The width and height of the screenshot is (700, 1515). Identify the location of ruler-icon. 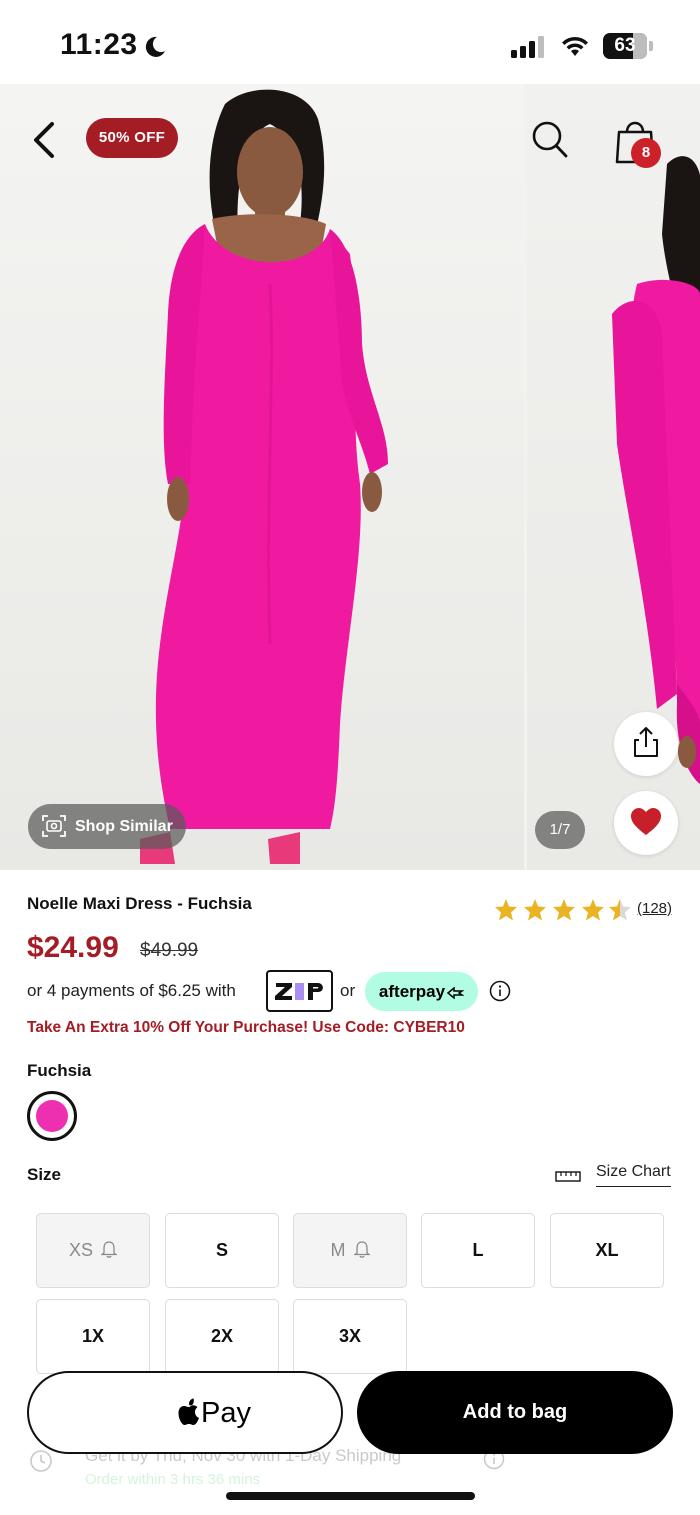
(568, 1176).